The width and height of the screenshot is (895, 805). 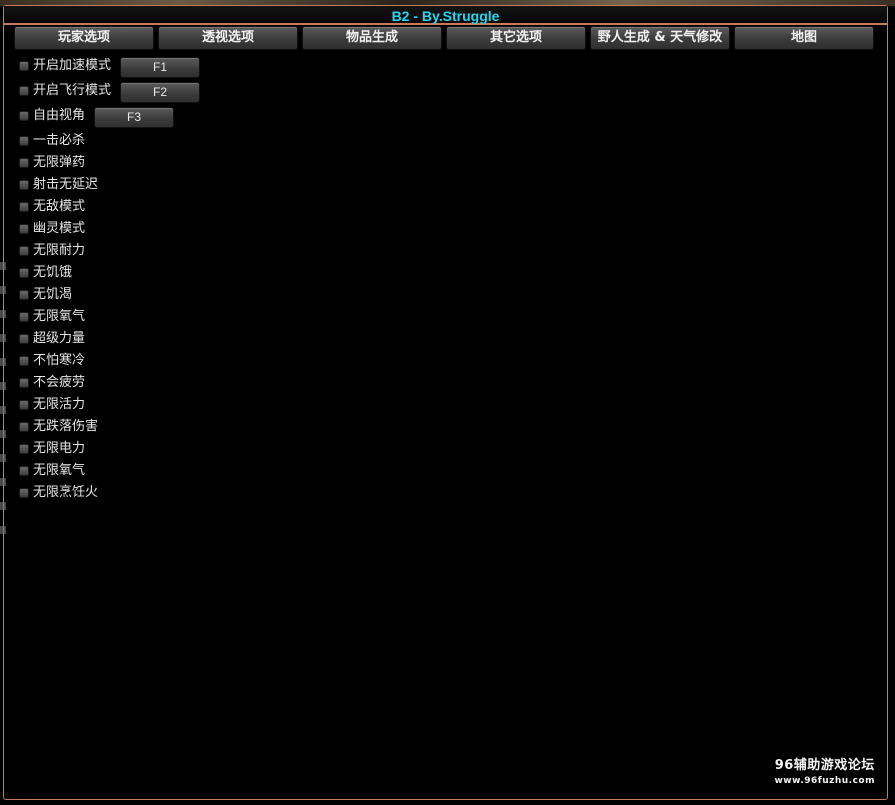 What do you see at coordinates (59, 404) in the screenshot?
I see `option-label: 无限活力` at bounding box center [59, 404].